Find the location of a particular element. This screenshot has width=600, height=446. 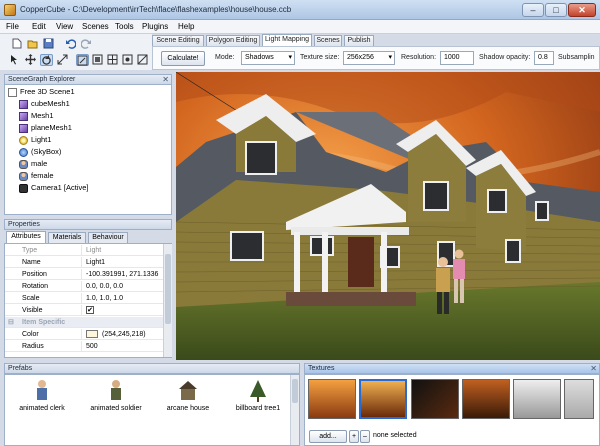

calculate-button: Calculate! is located at coordinates (183, 58).